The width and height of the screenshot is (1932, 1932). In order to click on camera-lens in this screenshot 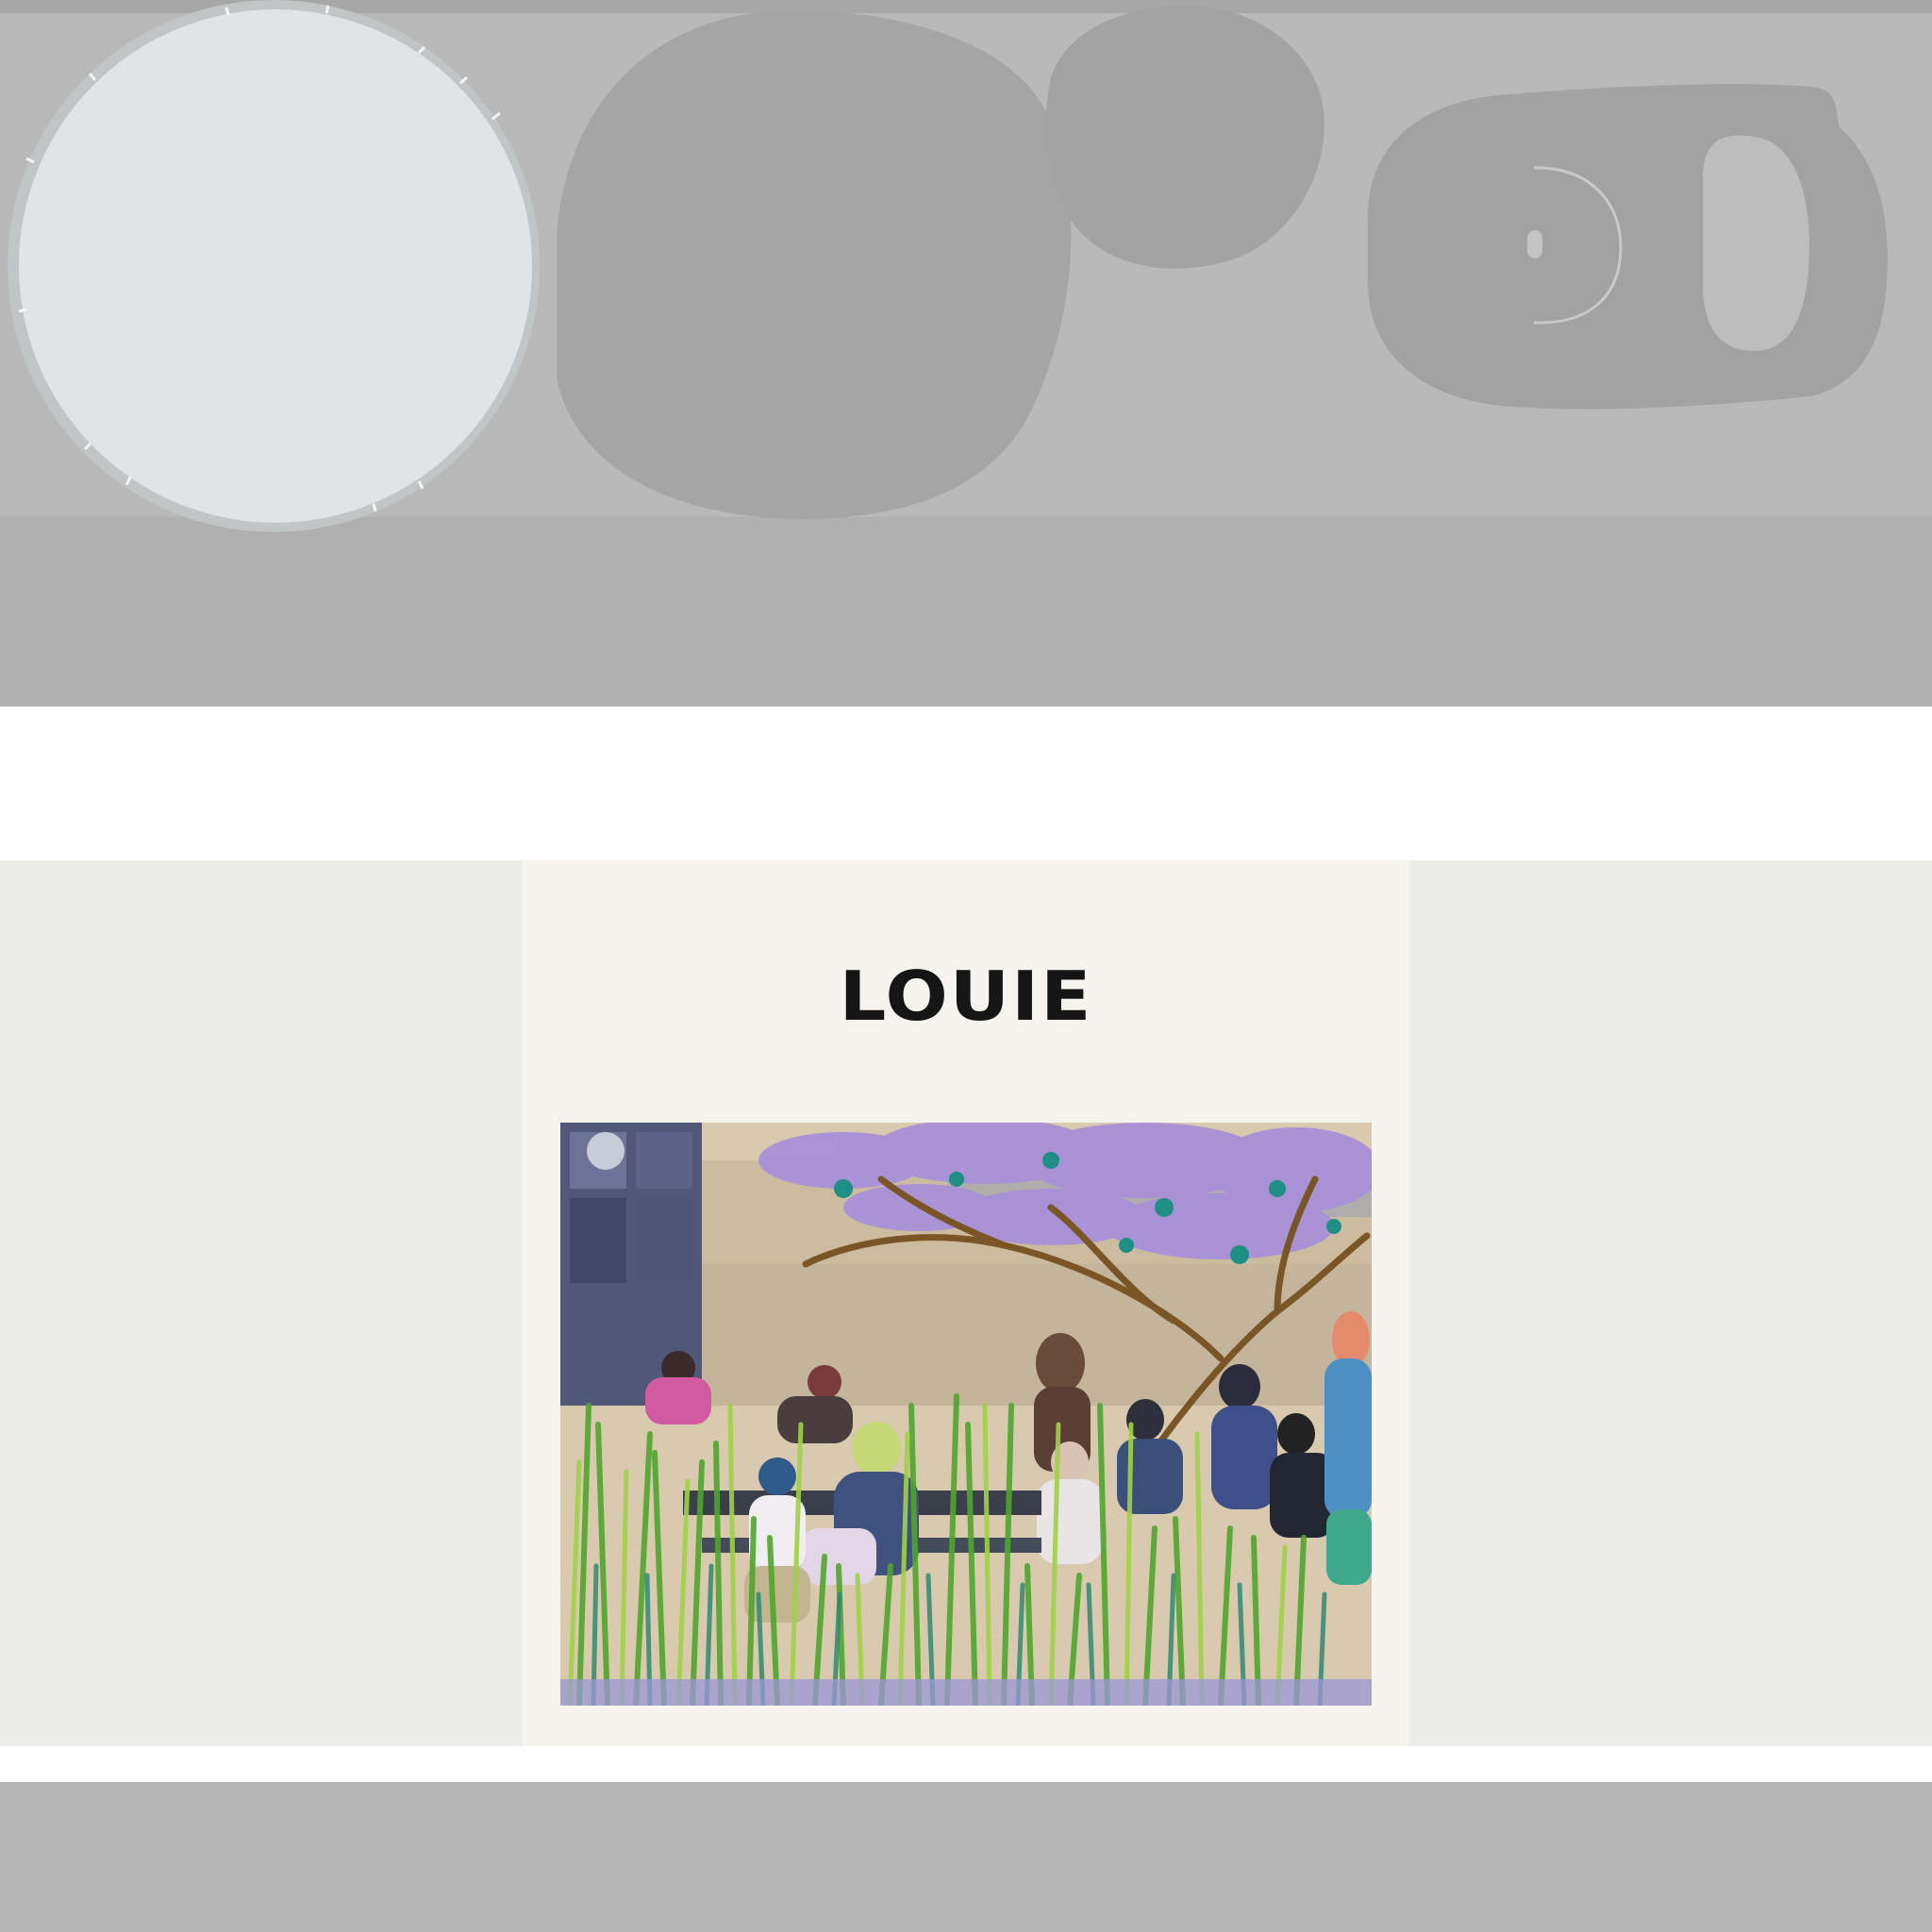, I will do `click(1535, 244)`.